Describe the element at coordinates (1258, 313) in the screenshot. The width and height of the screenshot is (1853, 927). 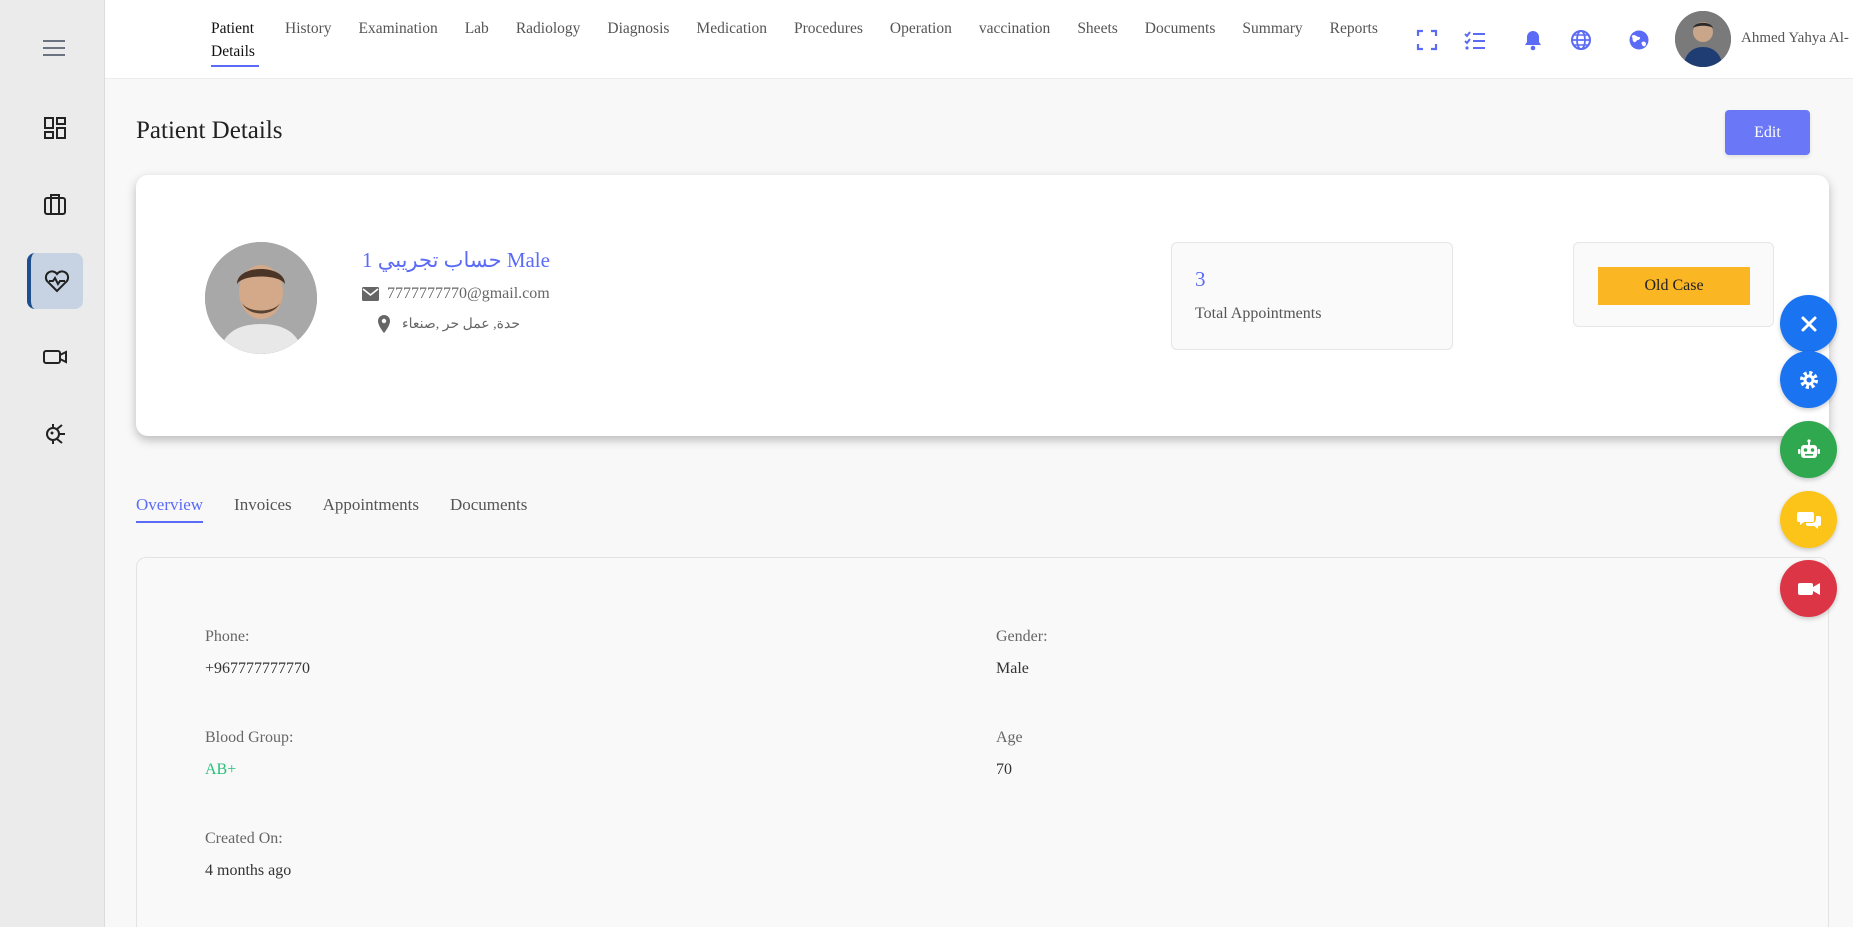
I see `appointments-label: Total Appointments` at that location.